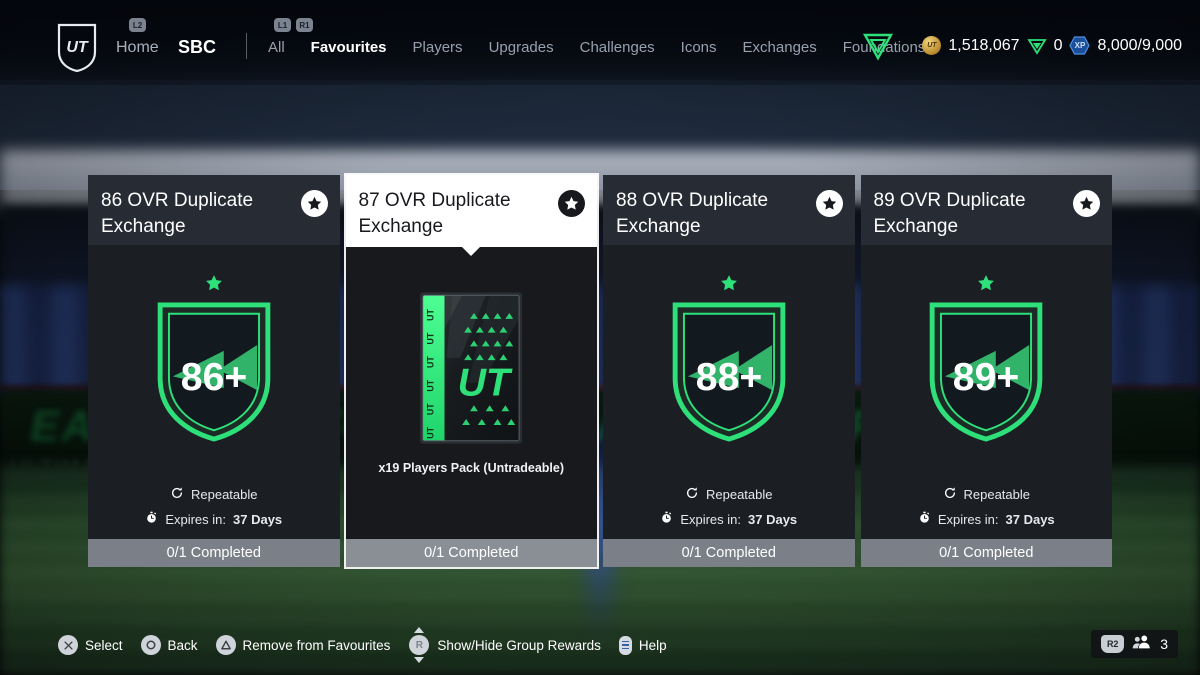 The width and height of the screenshot is (1200, 675). I want to click on rating-value-text: 89+, so click(986, 377).